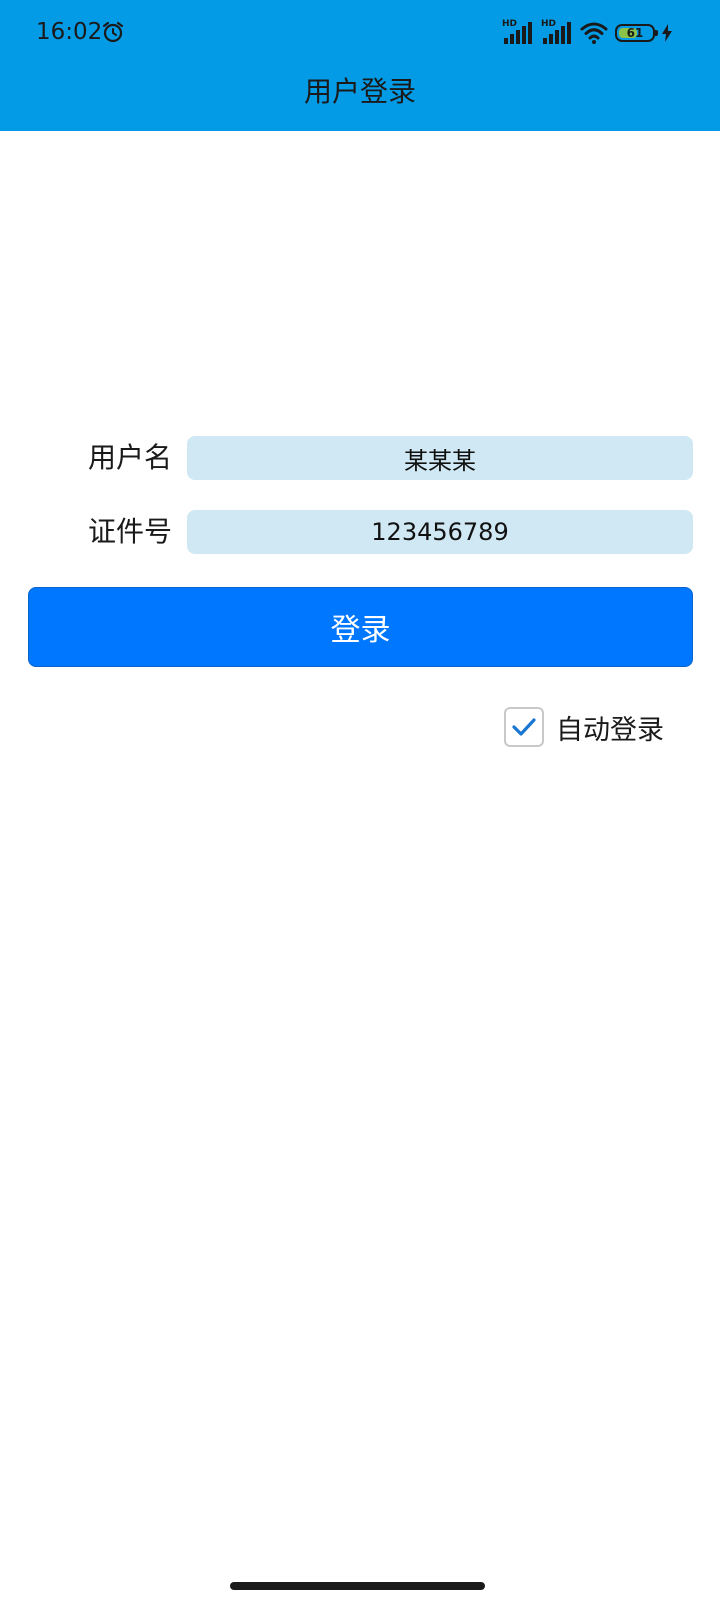 The width and height of the screenshot is (720, 1600). I want to click on wifi-icon, so click(594, 33).